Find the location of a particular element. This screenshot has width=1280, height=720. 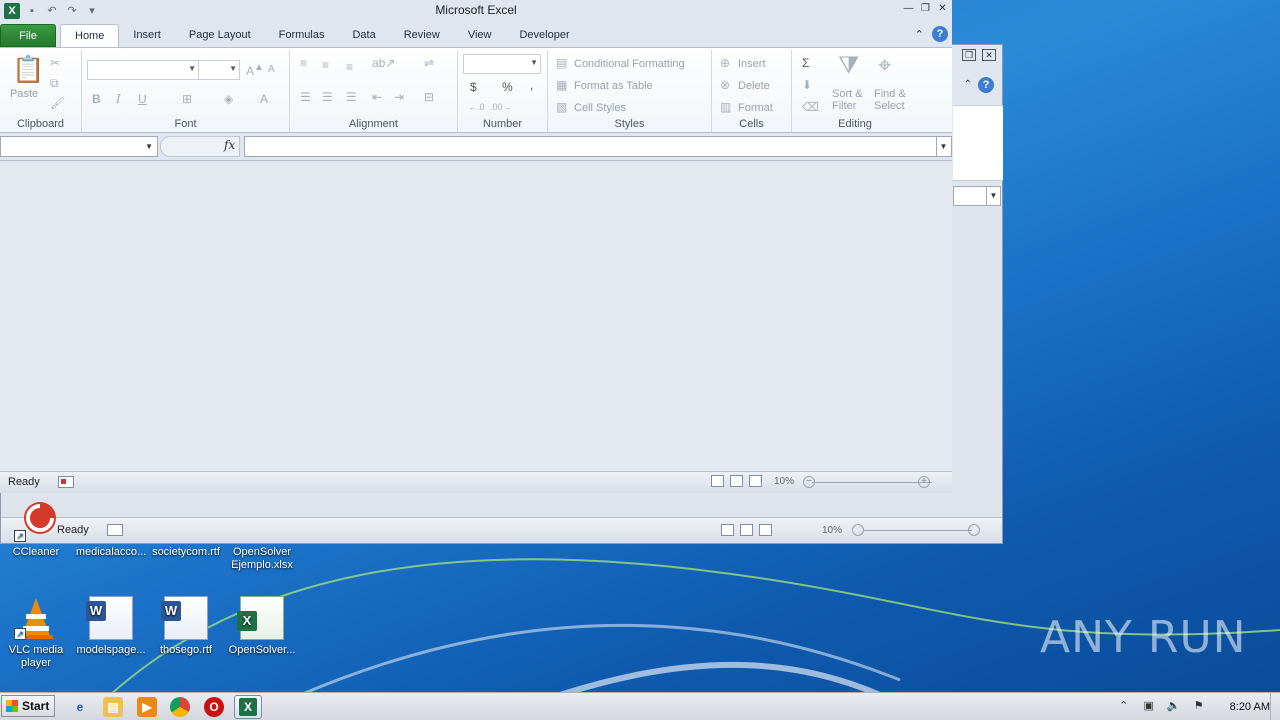

undo-icon: ↶ is located at coordinates (52, 11).